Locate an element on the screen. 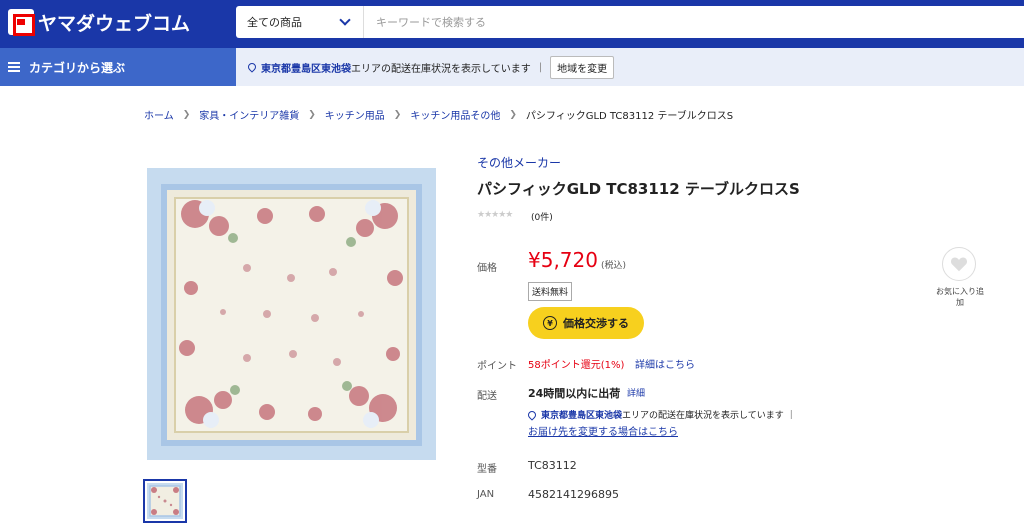 The image size is (1024, 528). free-shipping-badge: 送料無料 is located at coordinates (550, 291).